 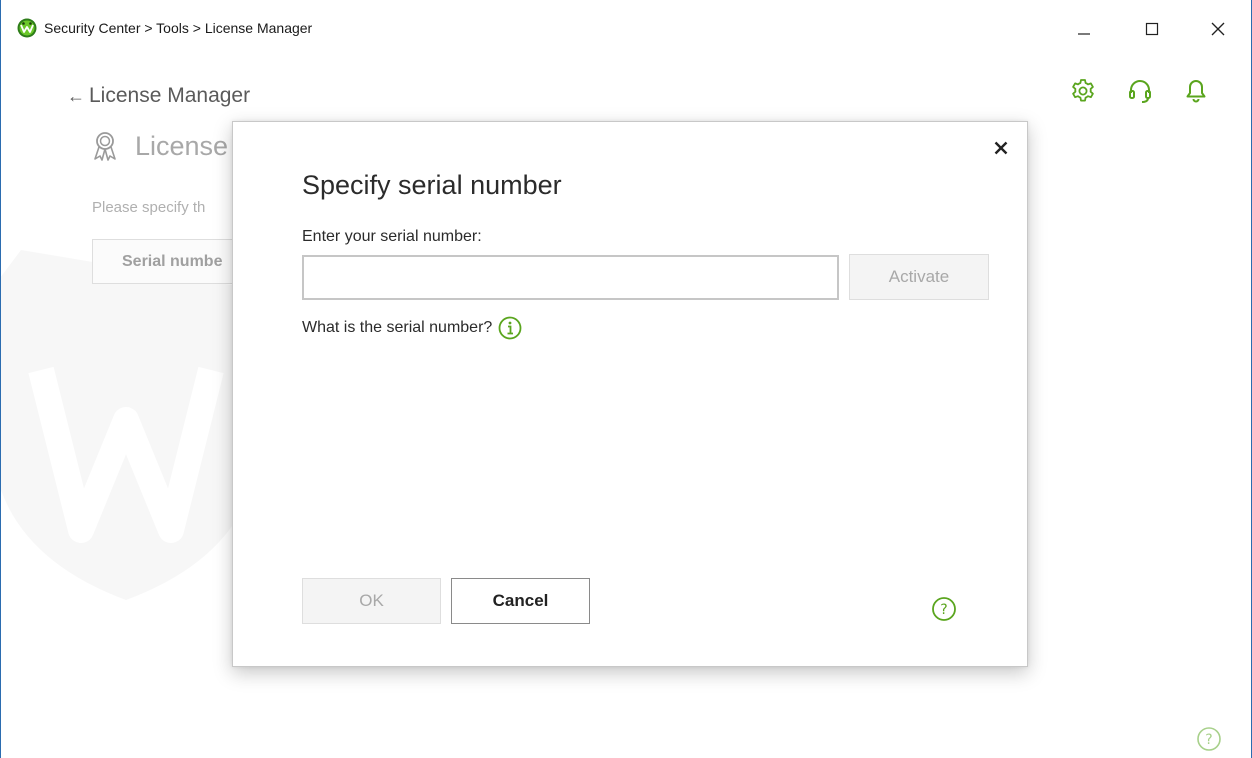 I want to click on what-is-serial-label: What is the serial number?, so click(x=397, y=327).